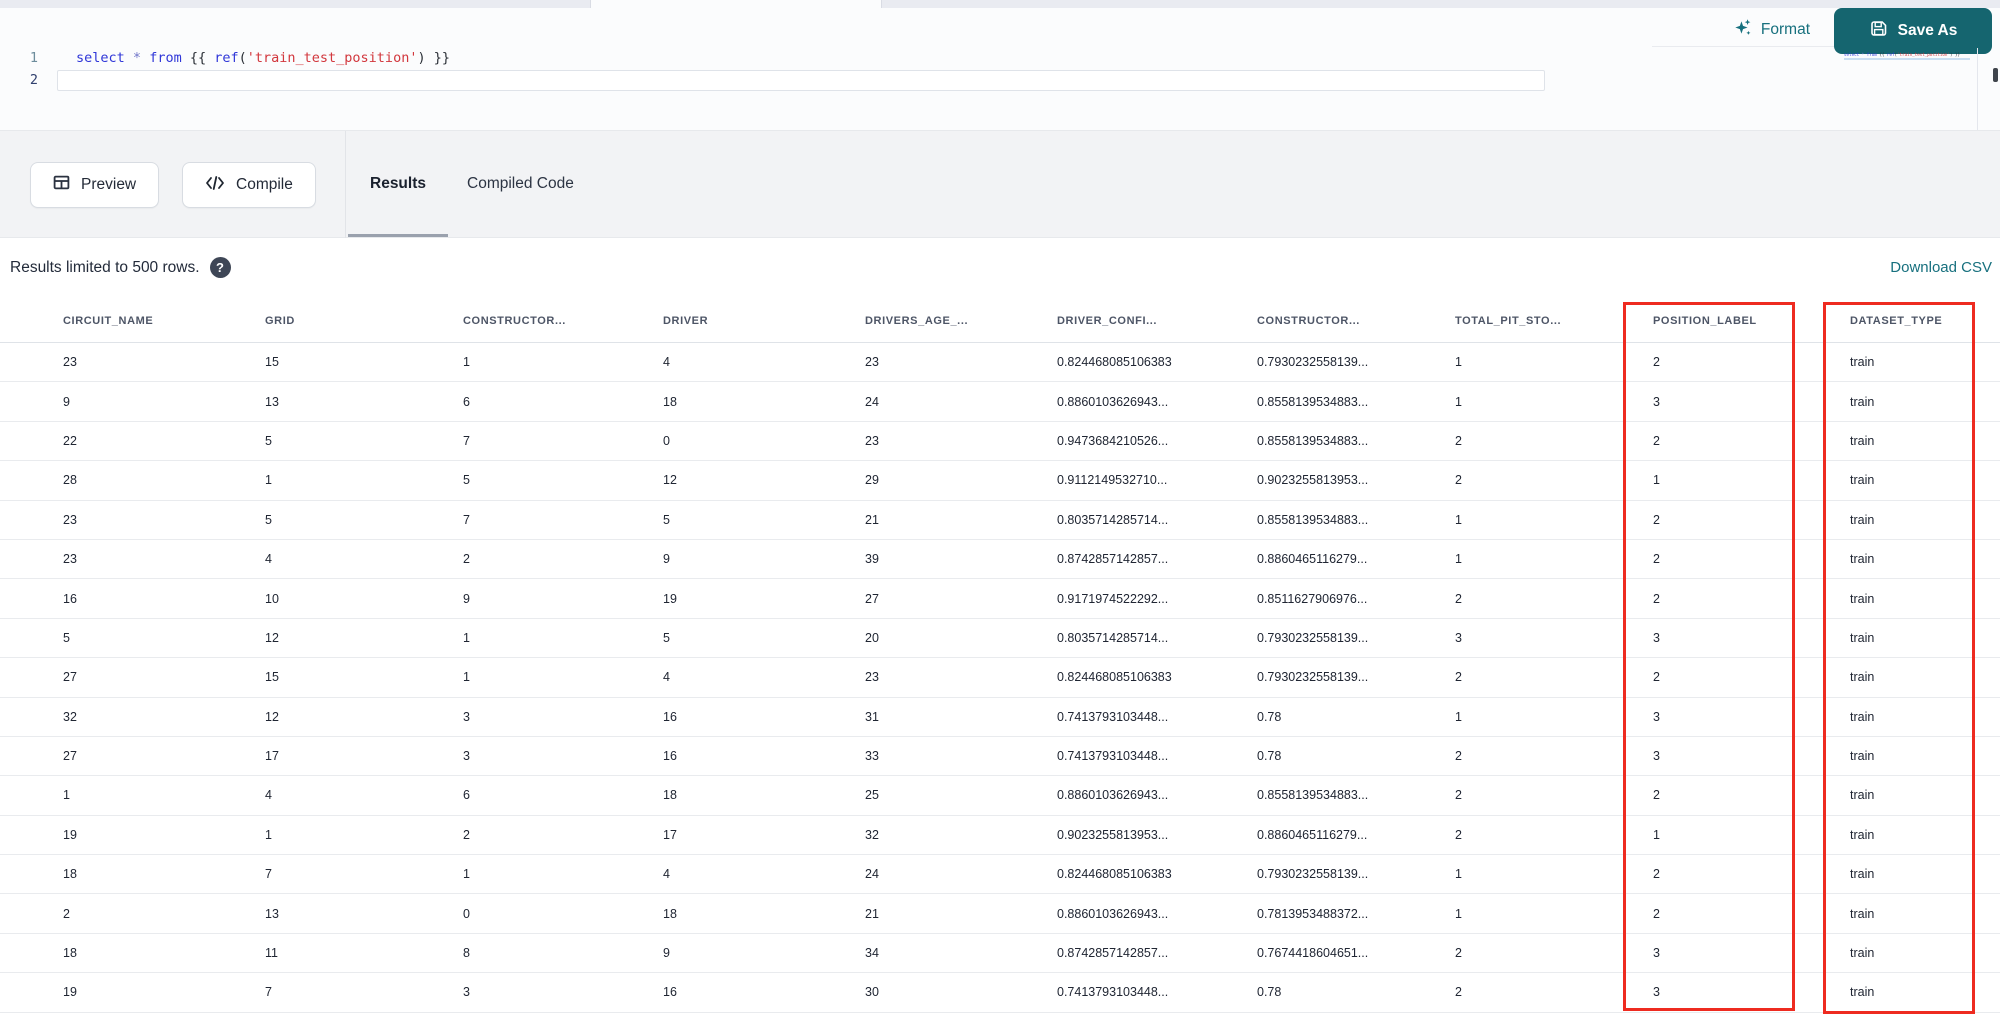  Describe the element at coordinates (398, 184) in the screenshot. I see `tab-results: Results` at that location.